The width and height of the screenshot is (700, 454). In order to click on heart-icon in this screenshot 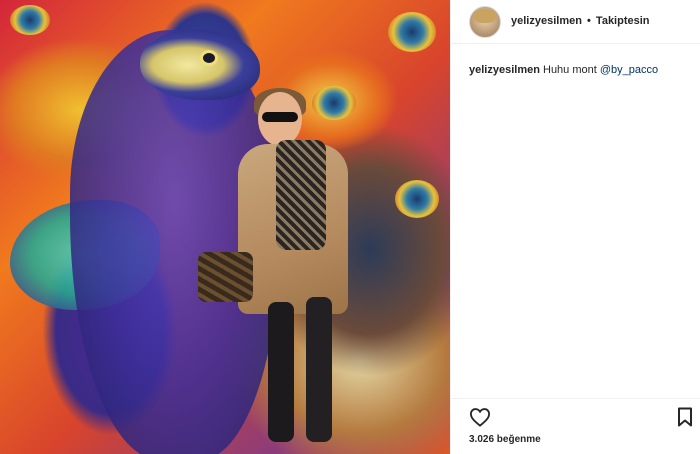, I will do `click(480, 417)`.